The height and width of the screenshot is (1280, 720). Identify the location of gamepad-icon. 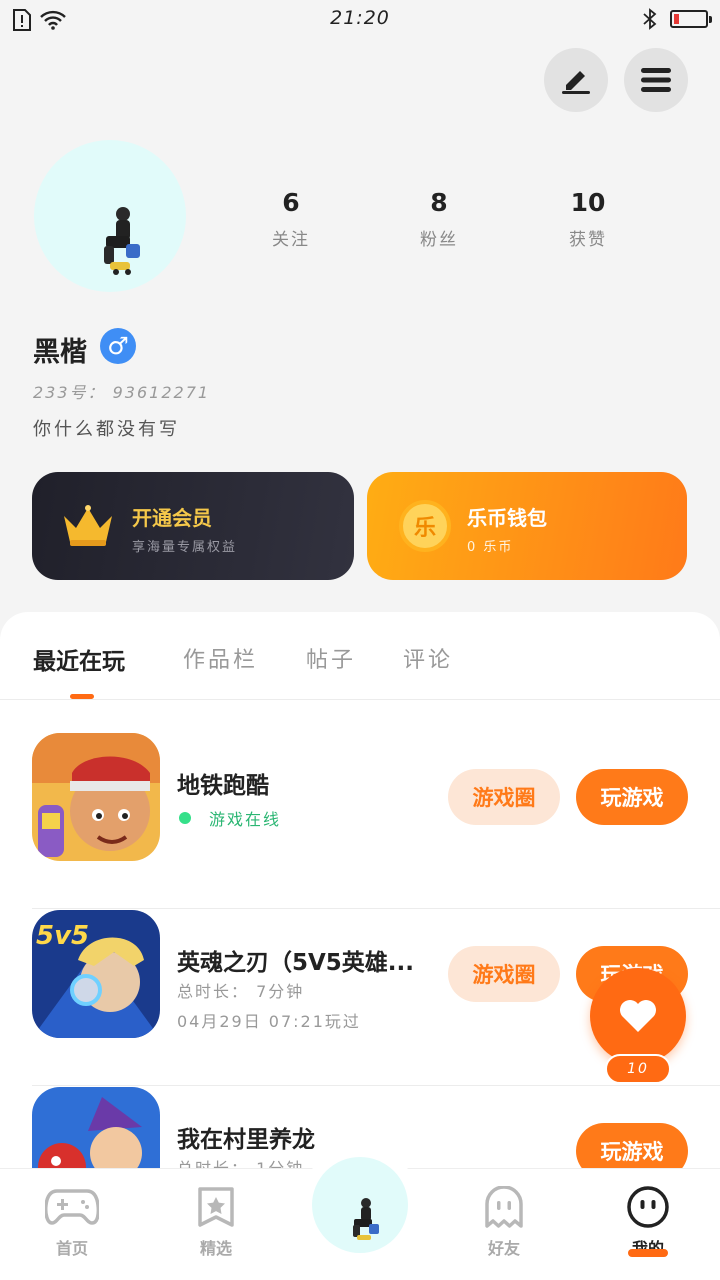
(72, 1207).